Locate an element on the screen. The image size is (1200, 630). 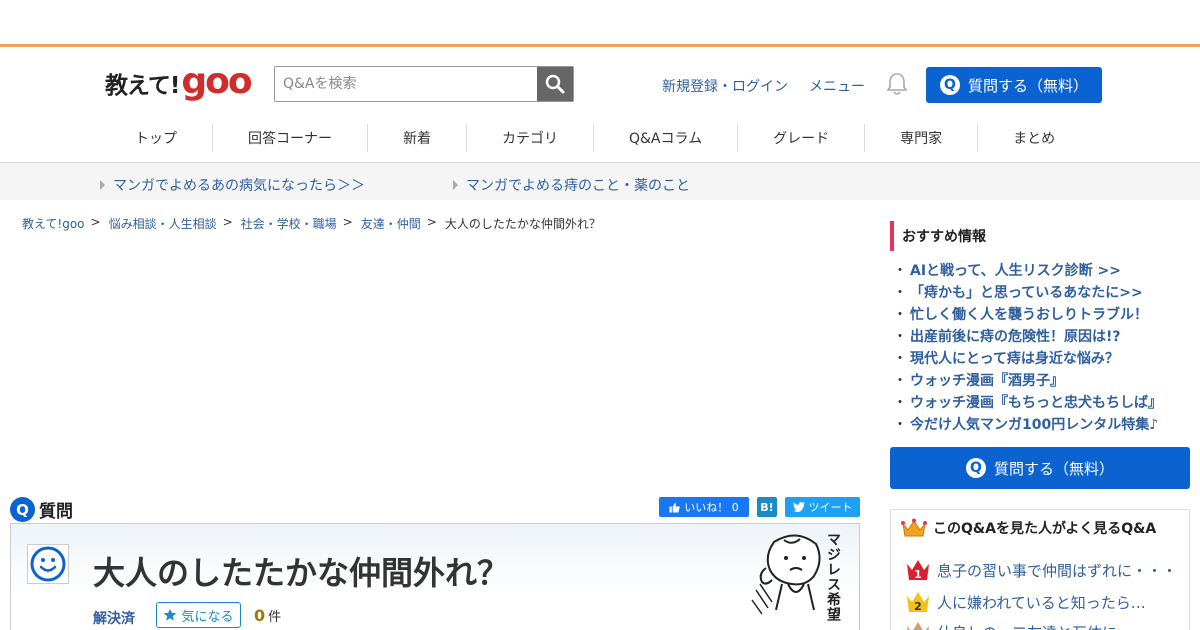
search-box is located at coordinates (424, 84).